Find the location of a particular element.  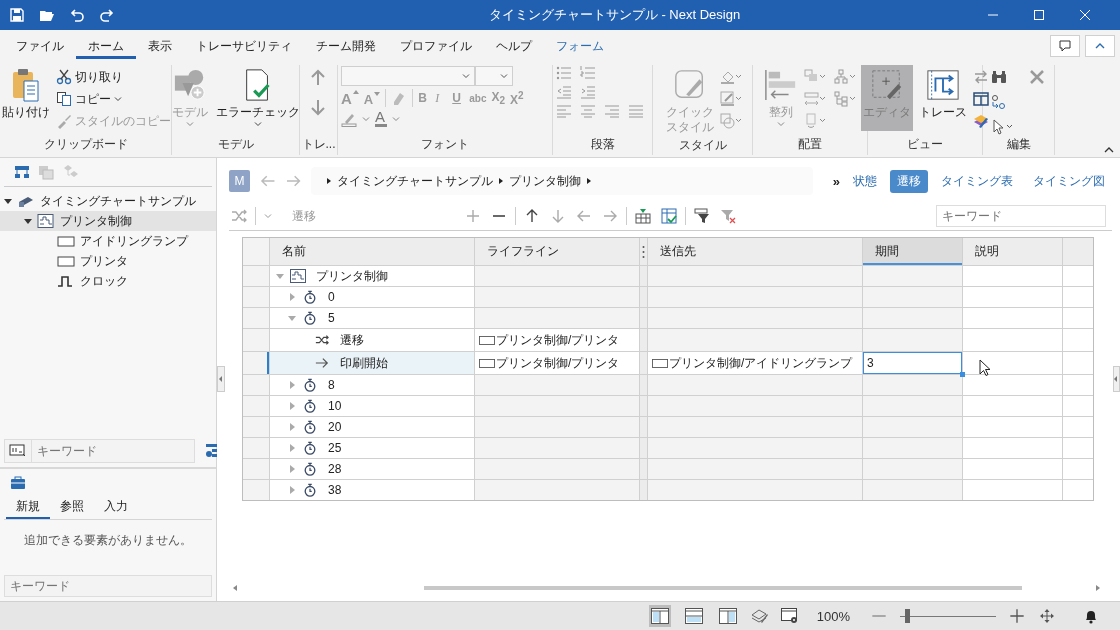

resize-handle is located at coordinates (962, 374).